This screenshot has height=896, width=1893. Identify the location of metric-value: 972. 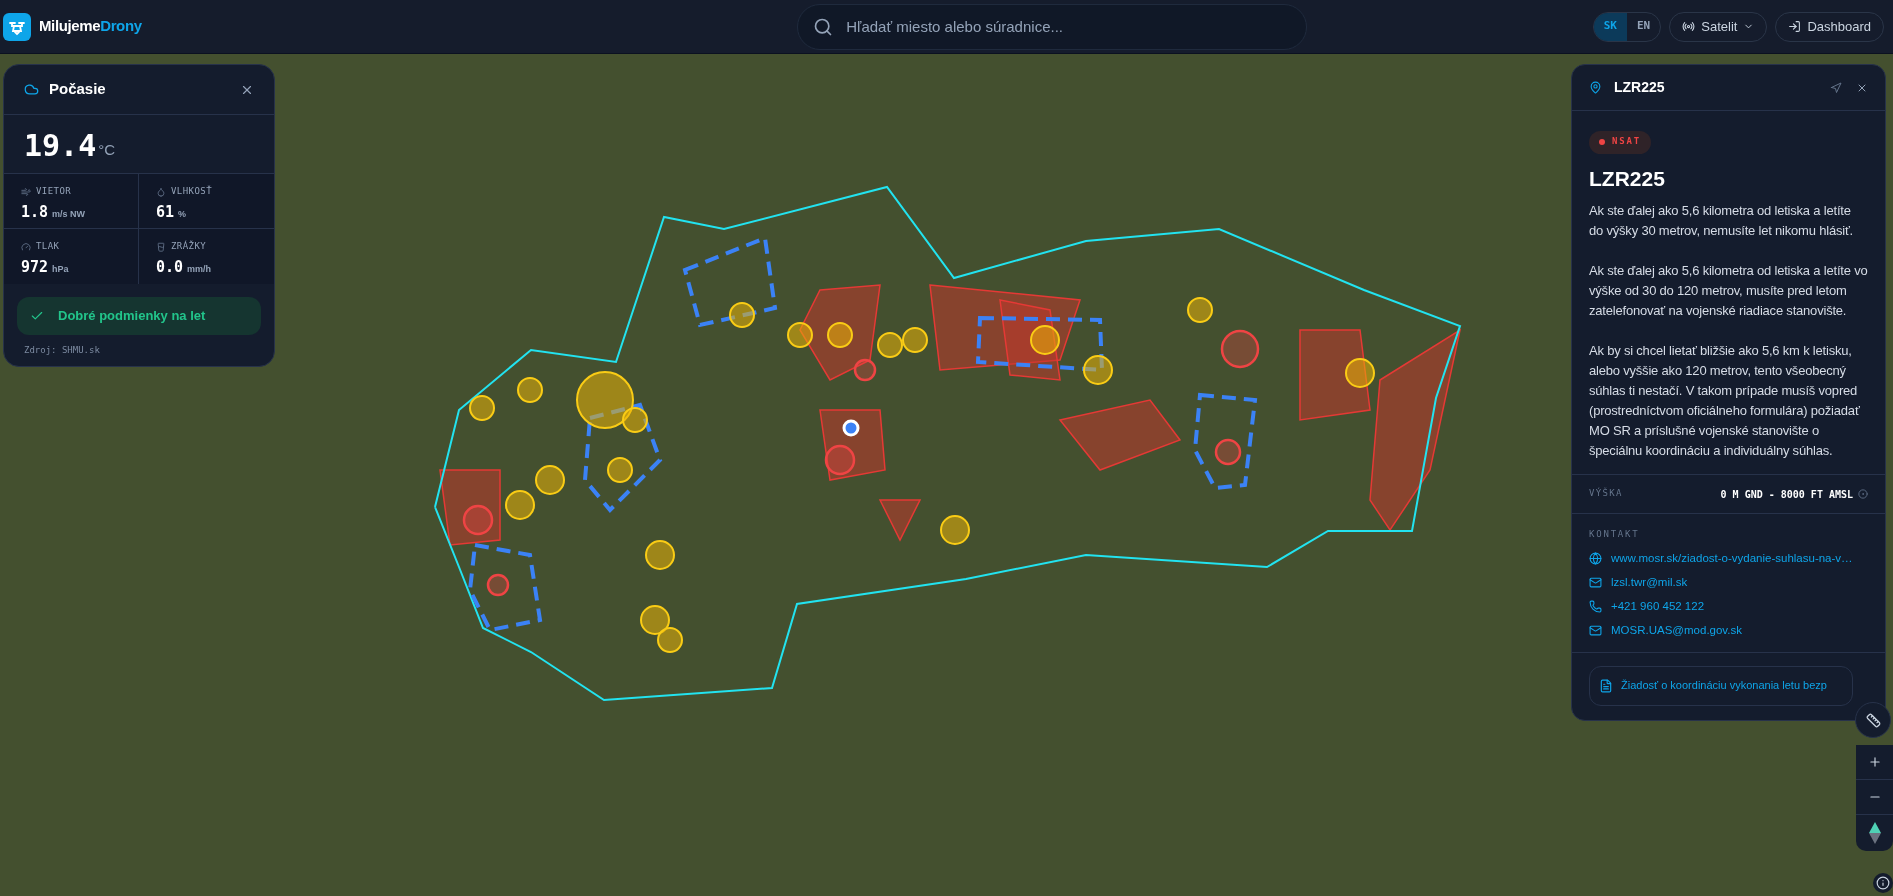
(35, 267).